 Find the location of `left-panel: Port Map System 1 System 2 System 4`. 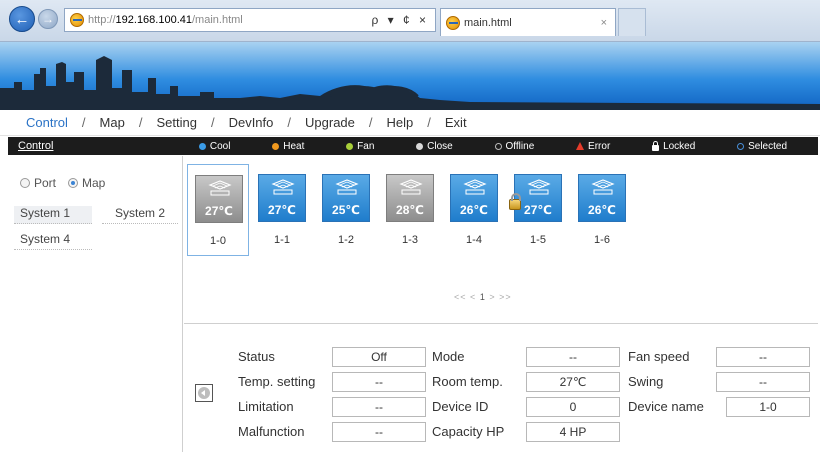

left-panel: Port Map System 1 System 2 System 4 is located at coordinates (95, 304).